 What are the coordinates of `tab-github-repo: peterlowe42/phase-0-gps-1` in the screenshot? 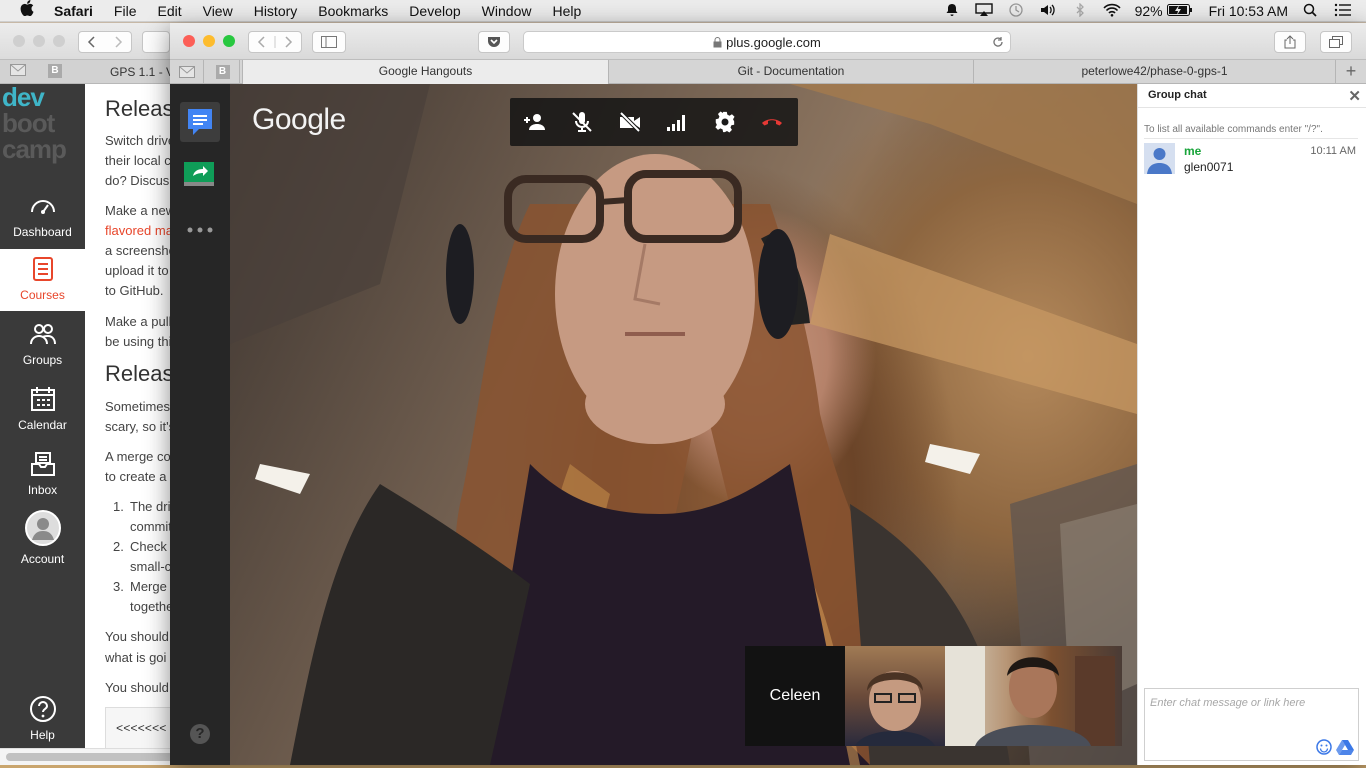 It's located at (1154, 72).